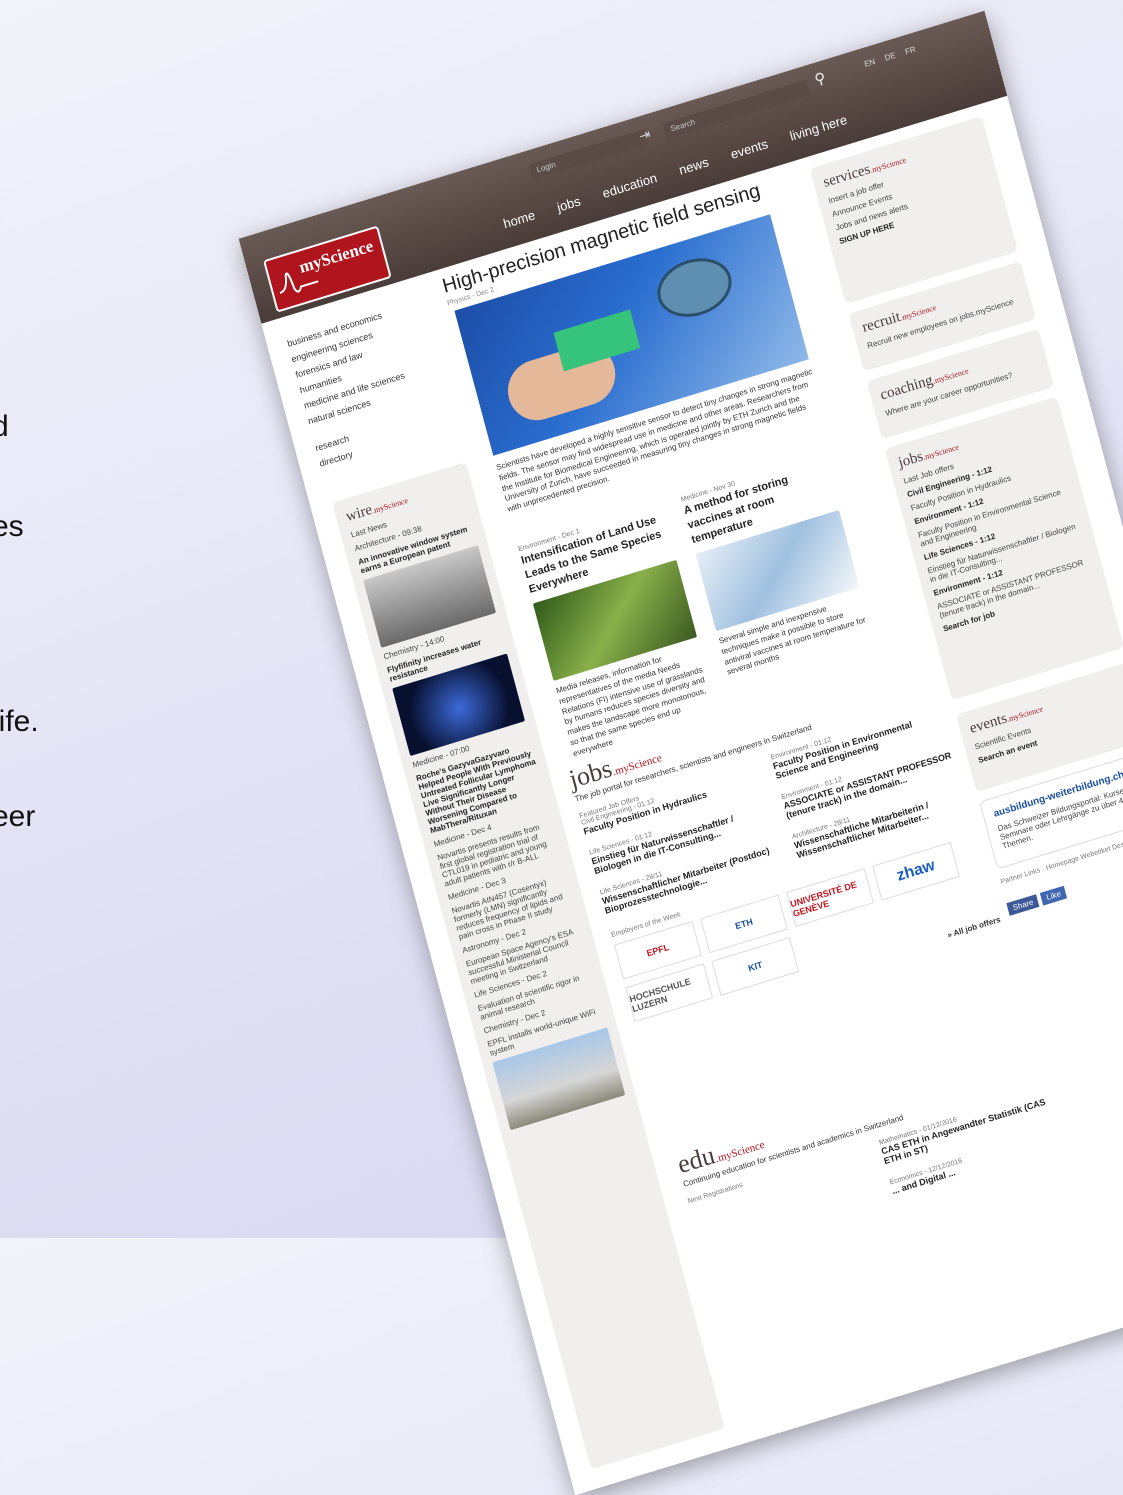 Image resolution: width=1123 pixels, height=1495 pixels. I want to click on language-en: EN, so click(869, 63).